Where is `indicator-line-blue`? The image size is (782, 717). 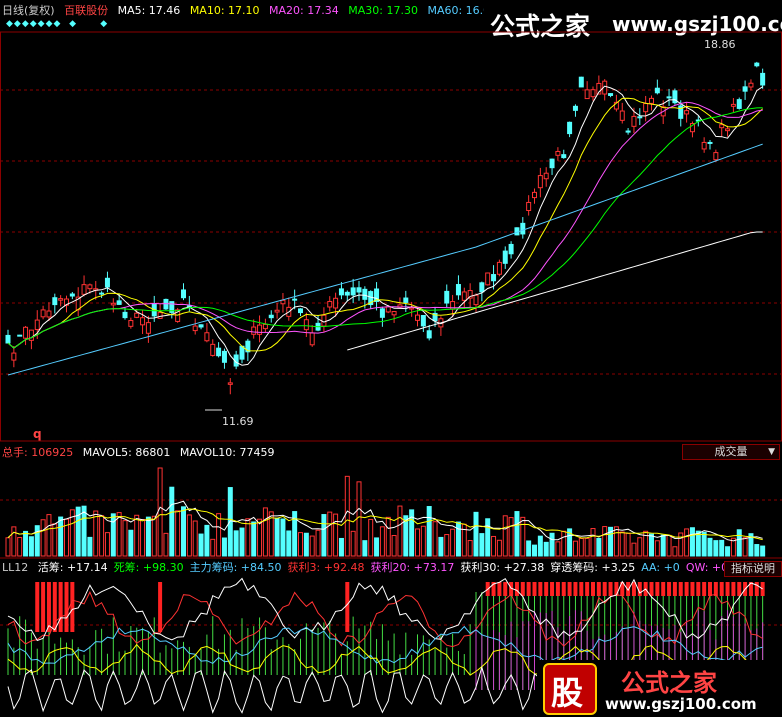 indicator-line-blue is located at coordinates (385, 645).